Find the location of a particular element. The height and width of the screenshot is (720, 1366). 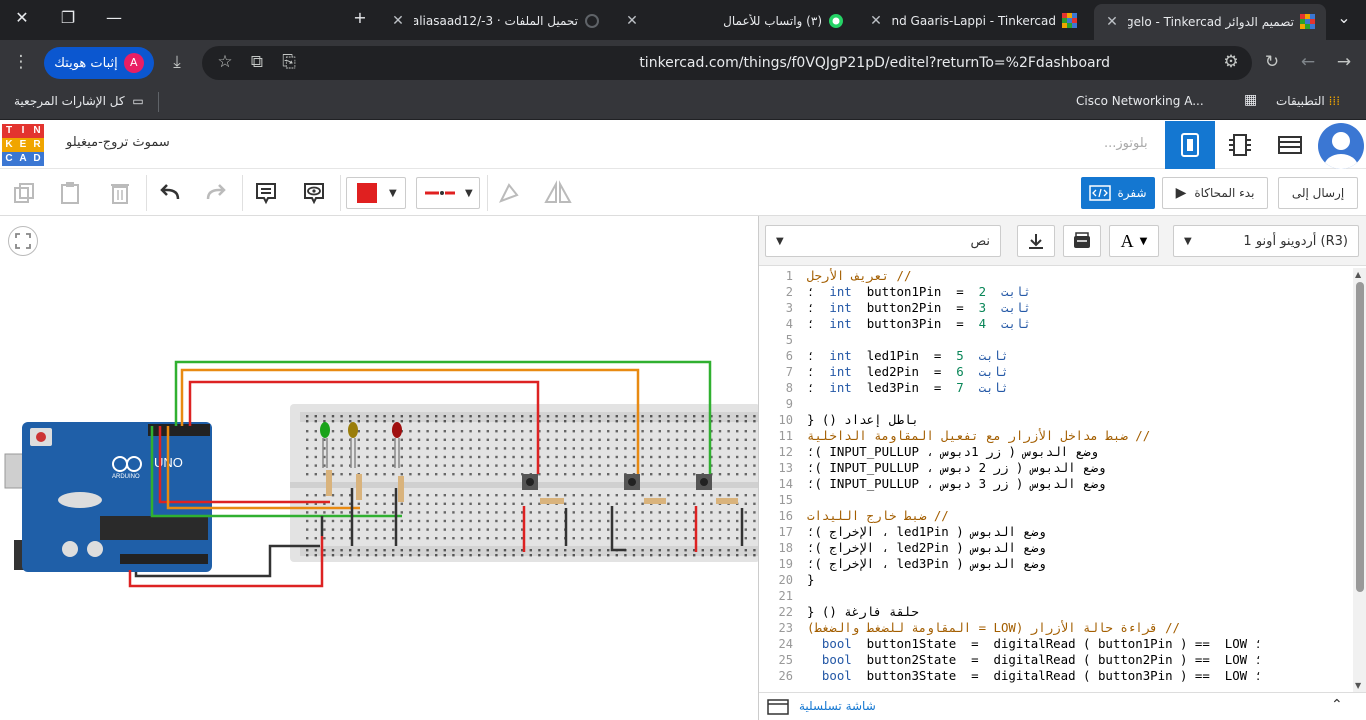

search-placeholder: ...بلوتوز is located at coordinates (1126, 143).